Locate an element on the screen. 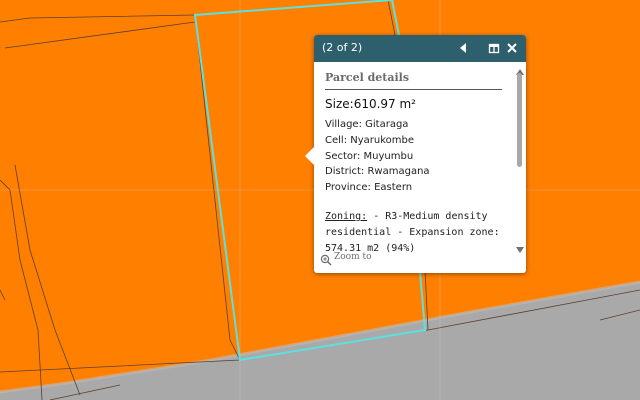 The height and width of the screenshot is (400, 640). close-button is located at coordinates (512, 49).